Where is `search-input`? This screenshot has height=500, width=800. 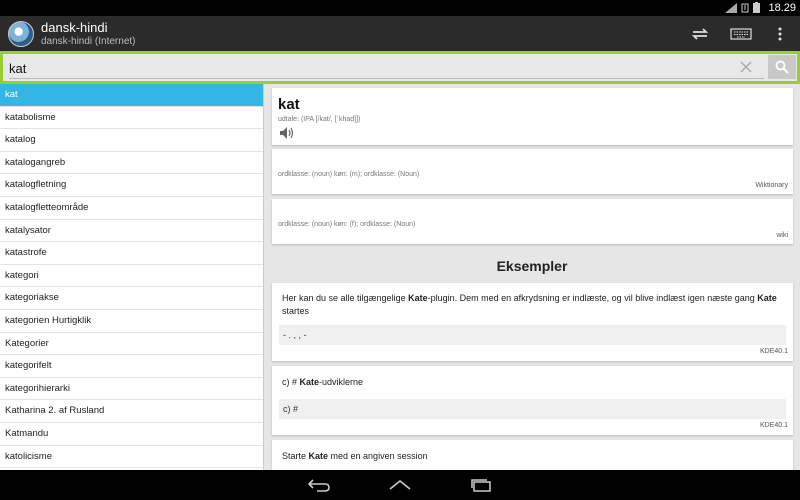 search-input is located at coordinates (386, 68).